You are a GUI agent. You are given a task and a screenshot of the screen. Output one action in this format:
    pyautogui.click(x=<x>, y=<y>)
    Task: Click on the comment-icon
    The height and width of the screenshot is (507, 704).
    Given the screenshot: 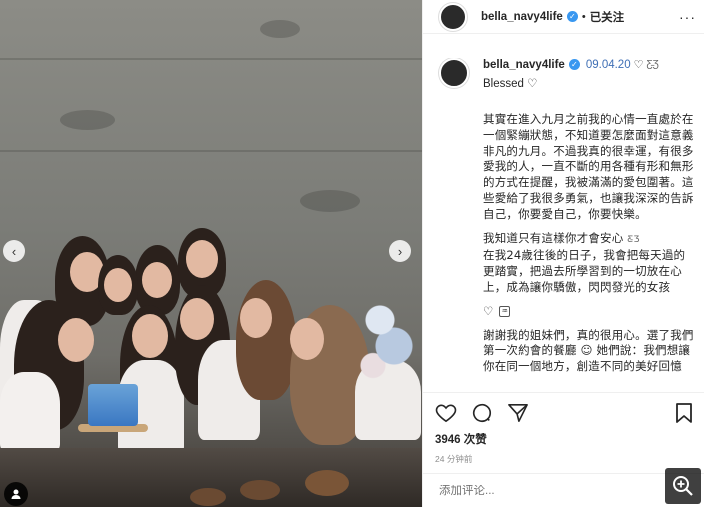 What is the action you would take?
    pyautogui.click(x=482, y=413)
    